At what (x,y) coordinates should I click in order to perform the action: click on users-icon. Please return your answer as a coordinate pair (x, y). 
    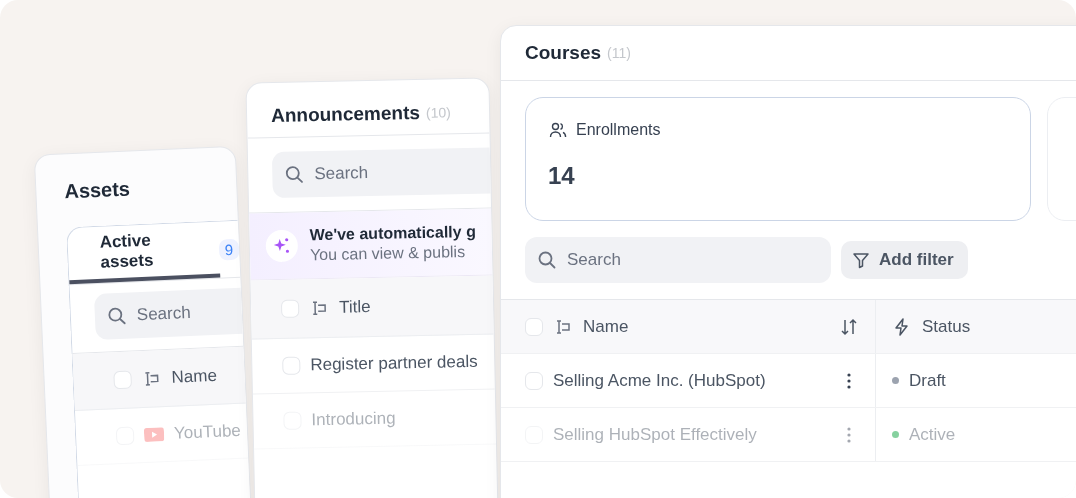
    Looking at the image, I should click on (558, 130).